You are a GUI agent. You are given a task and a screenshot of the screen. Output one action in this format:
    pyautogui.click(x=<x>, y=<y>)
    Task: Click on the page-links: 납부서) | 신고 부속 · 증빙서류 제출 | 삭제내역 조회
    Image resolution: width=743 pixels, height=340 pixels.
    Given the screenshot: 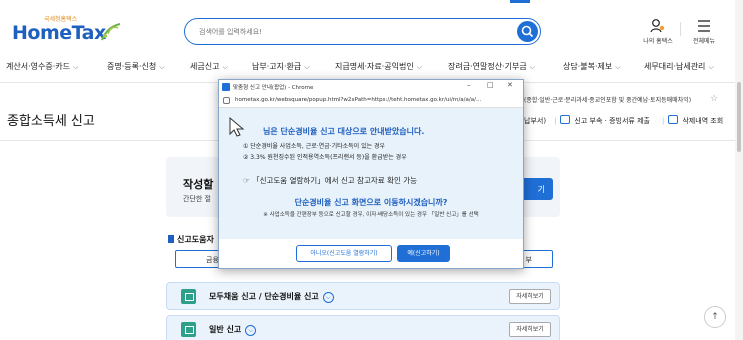 What is the action you would take?
    pyautogui.click(x=627, y=120)
    